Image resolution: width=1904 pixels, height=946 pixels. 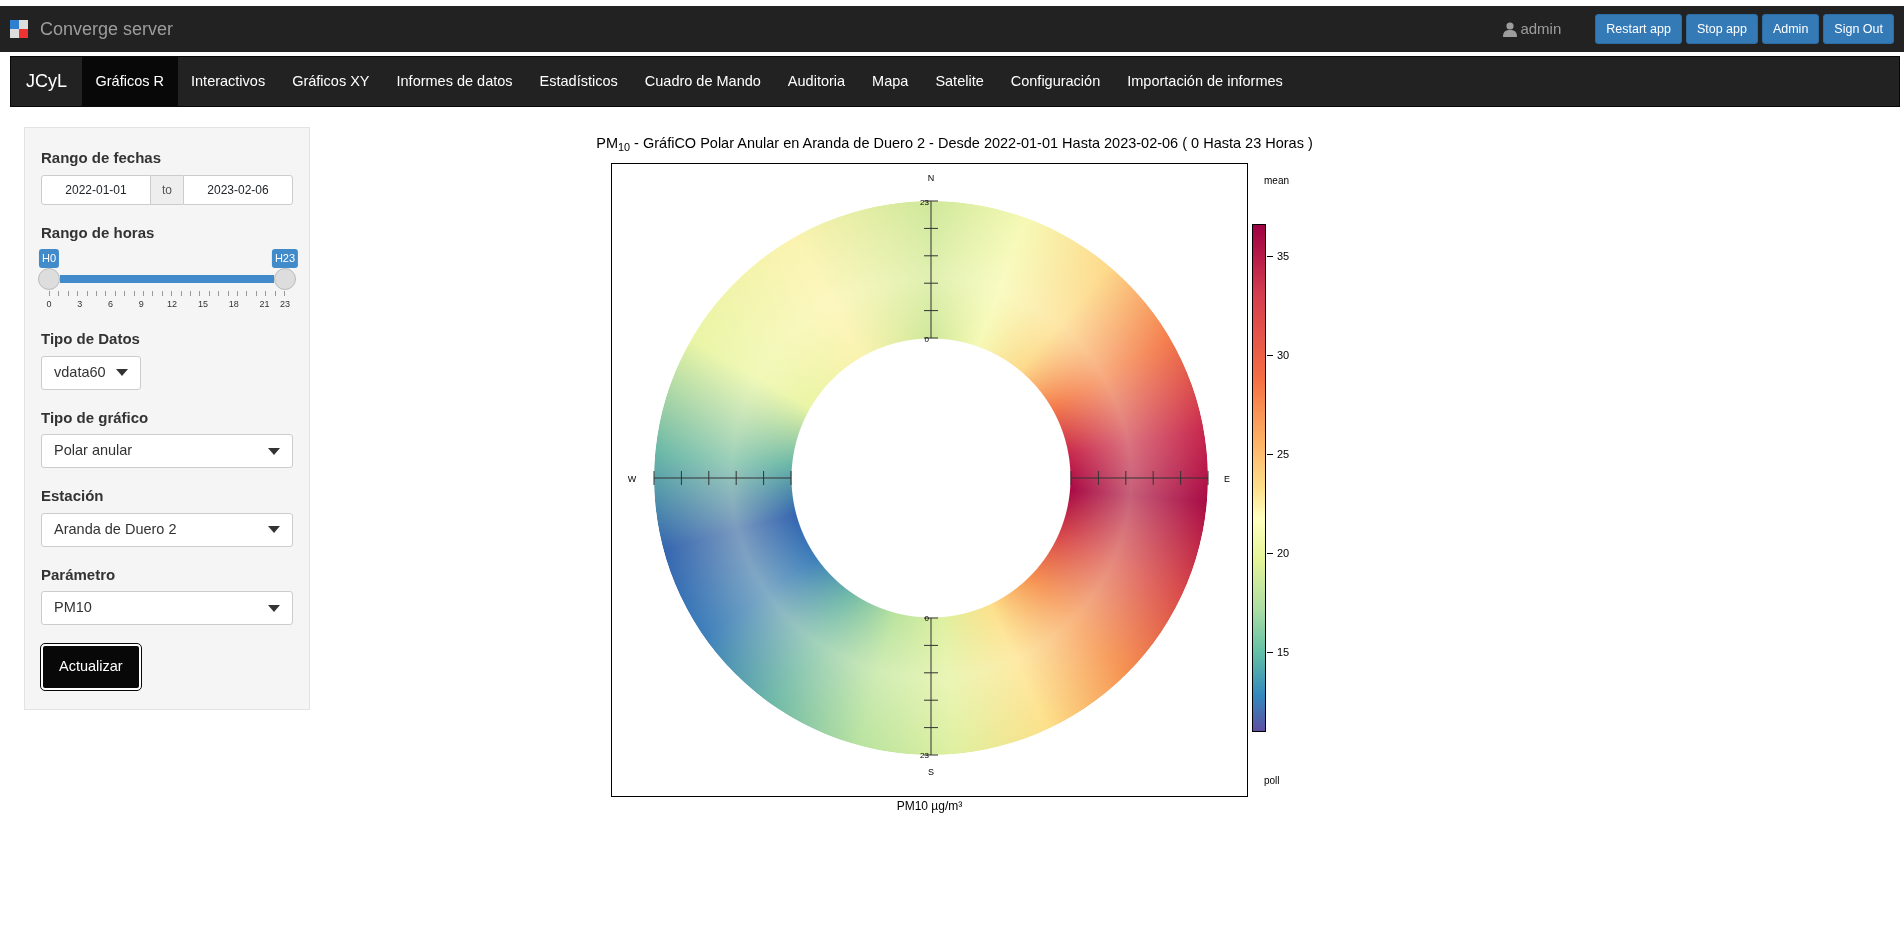 What do you see at coordinates (1205, 81) in the screenshot?
I see `nav-tab: Importación de informes` at bounding box center [1205, 81].